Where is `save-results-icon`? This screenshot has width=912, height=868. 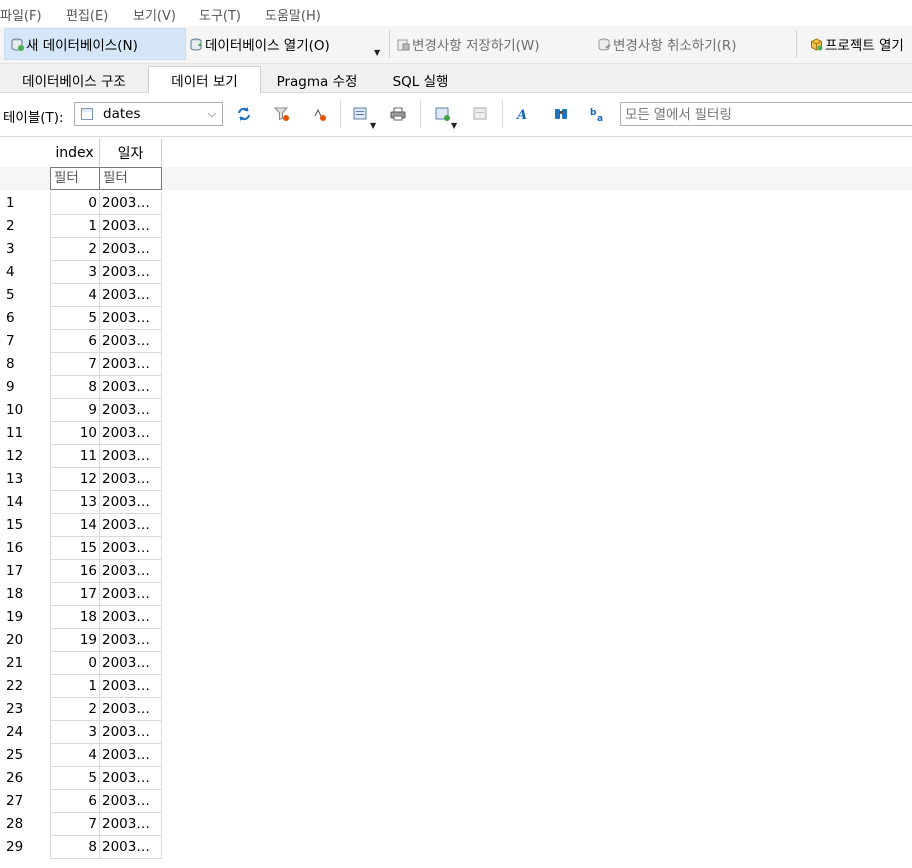 save-results-icon is located at coordinates (361, 114).